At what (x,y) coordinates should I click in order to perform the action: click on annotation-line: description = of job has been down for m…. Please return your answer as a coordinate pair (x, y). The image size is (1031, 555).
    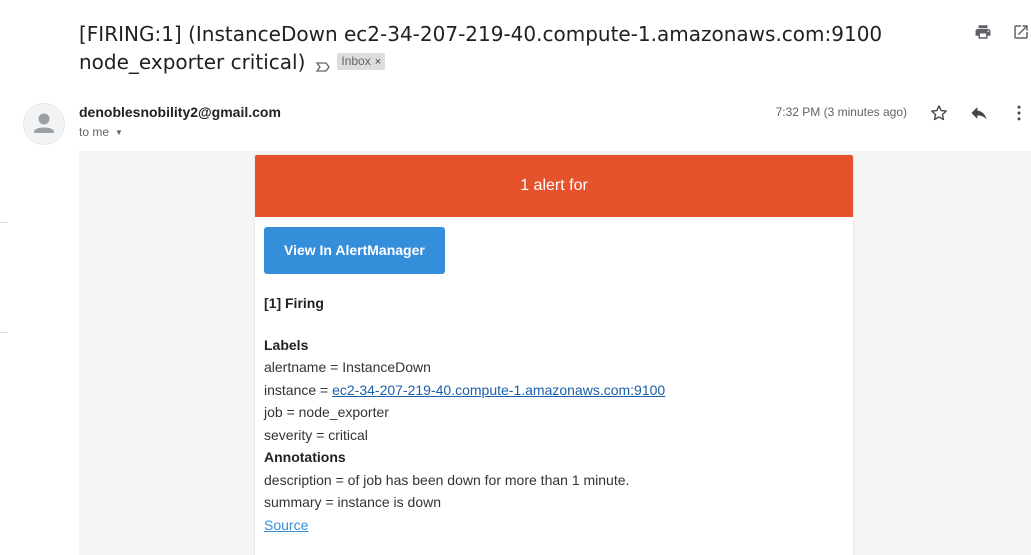
    Looking at the image, I should click on (447, 479).